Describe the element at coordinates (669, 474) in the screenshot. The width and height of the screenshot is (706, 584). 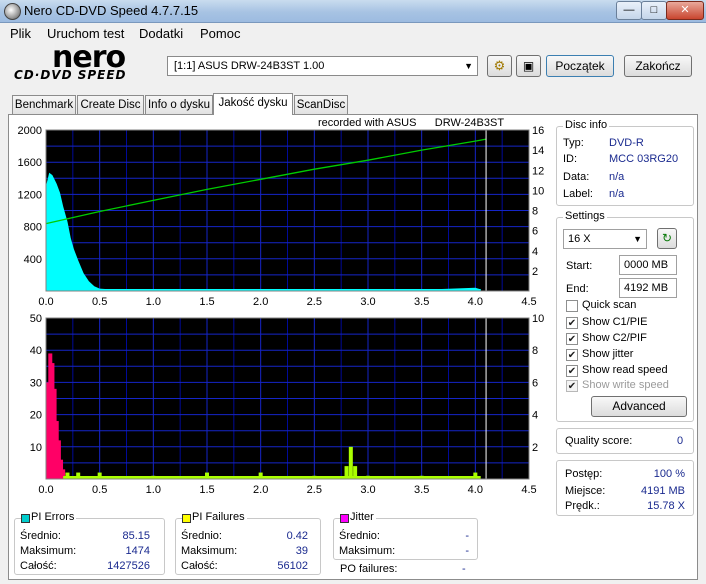
I see `progress-value: 100 %` at that location.